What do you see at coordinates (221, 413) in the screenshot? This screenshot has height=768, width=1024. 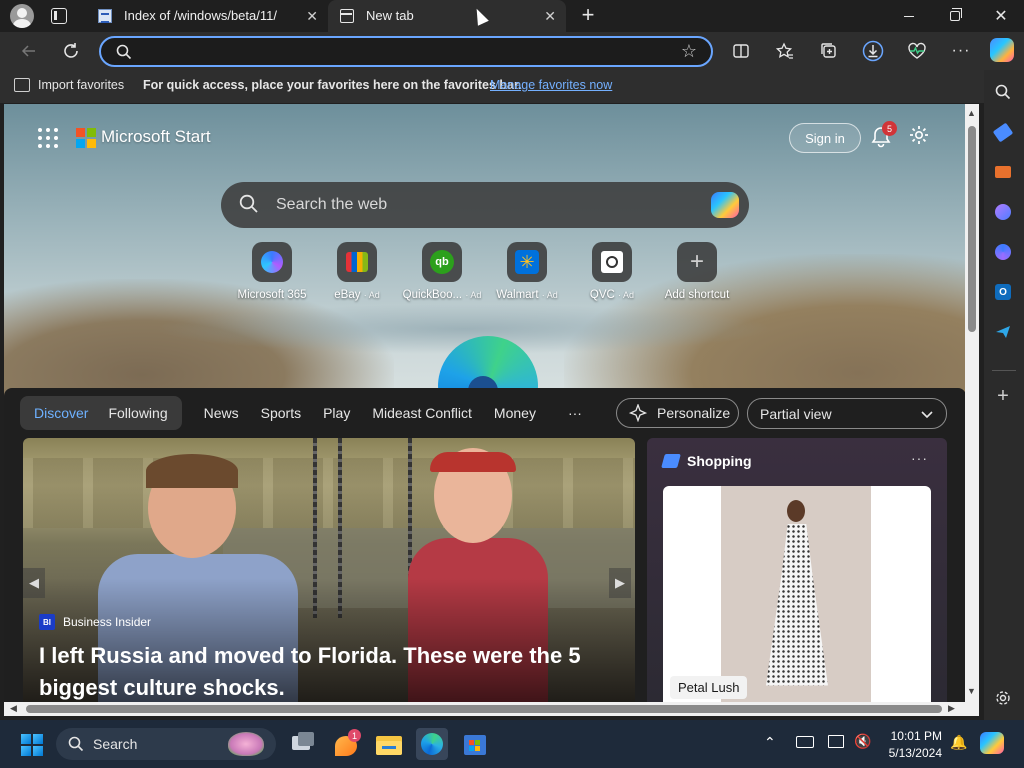 I see `tab-news: News` at bounding box center [221, 413].